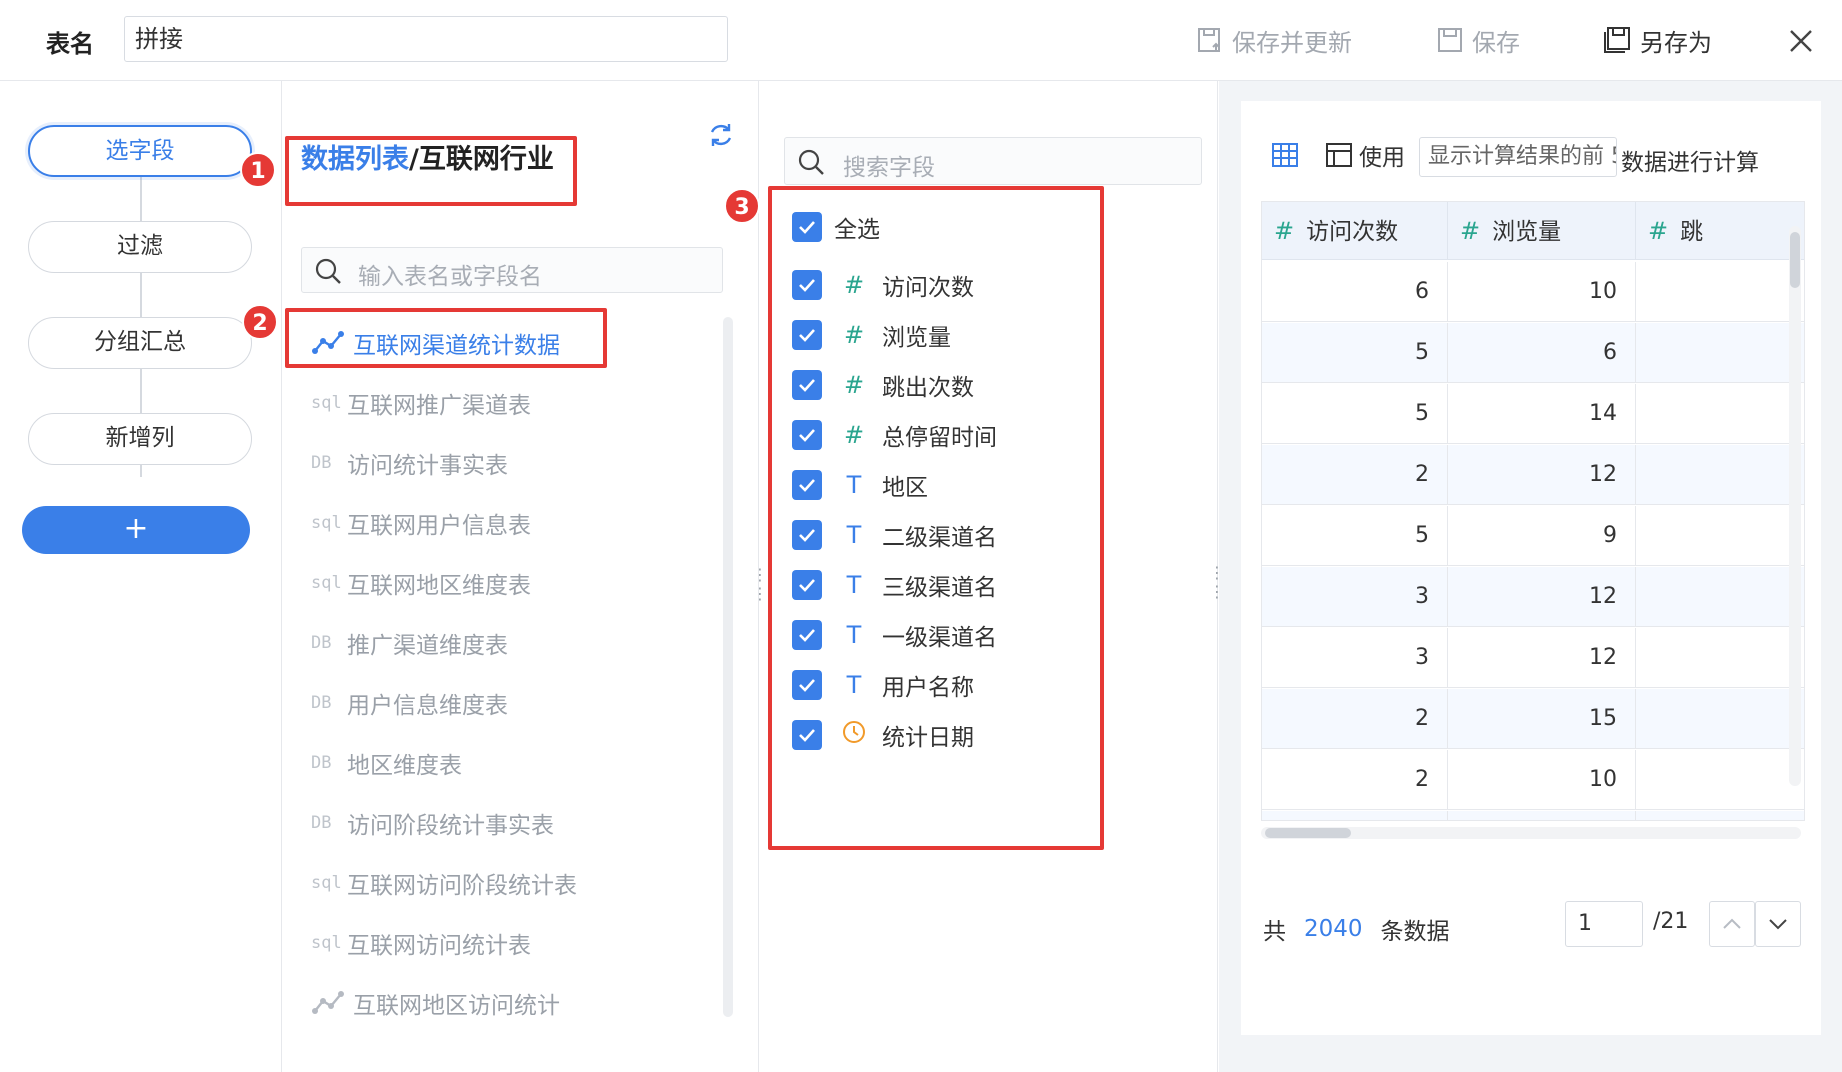 This screenshot has width=1842, height=1072. I want to click on step-add-column: 新增列, so click(140, 439).